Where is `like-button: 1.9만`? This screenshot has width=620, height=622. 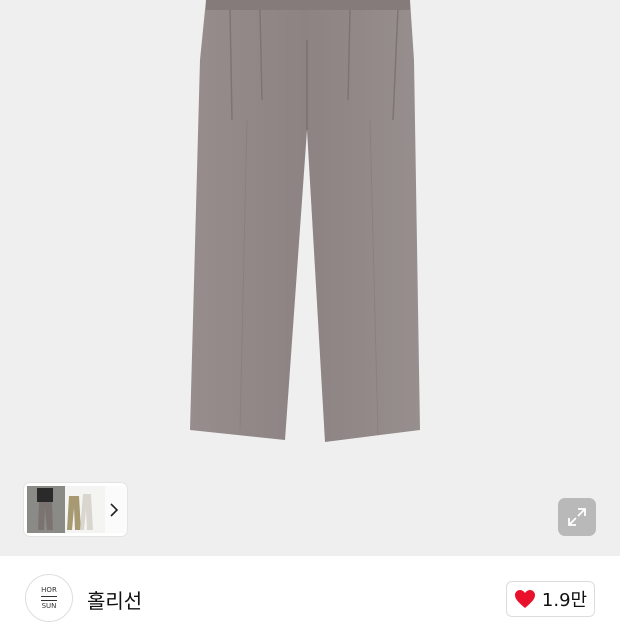
like-button: 1.9만 is located at coordinates (550, 599).